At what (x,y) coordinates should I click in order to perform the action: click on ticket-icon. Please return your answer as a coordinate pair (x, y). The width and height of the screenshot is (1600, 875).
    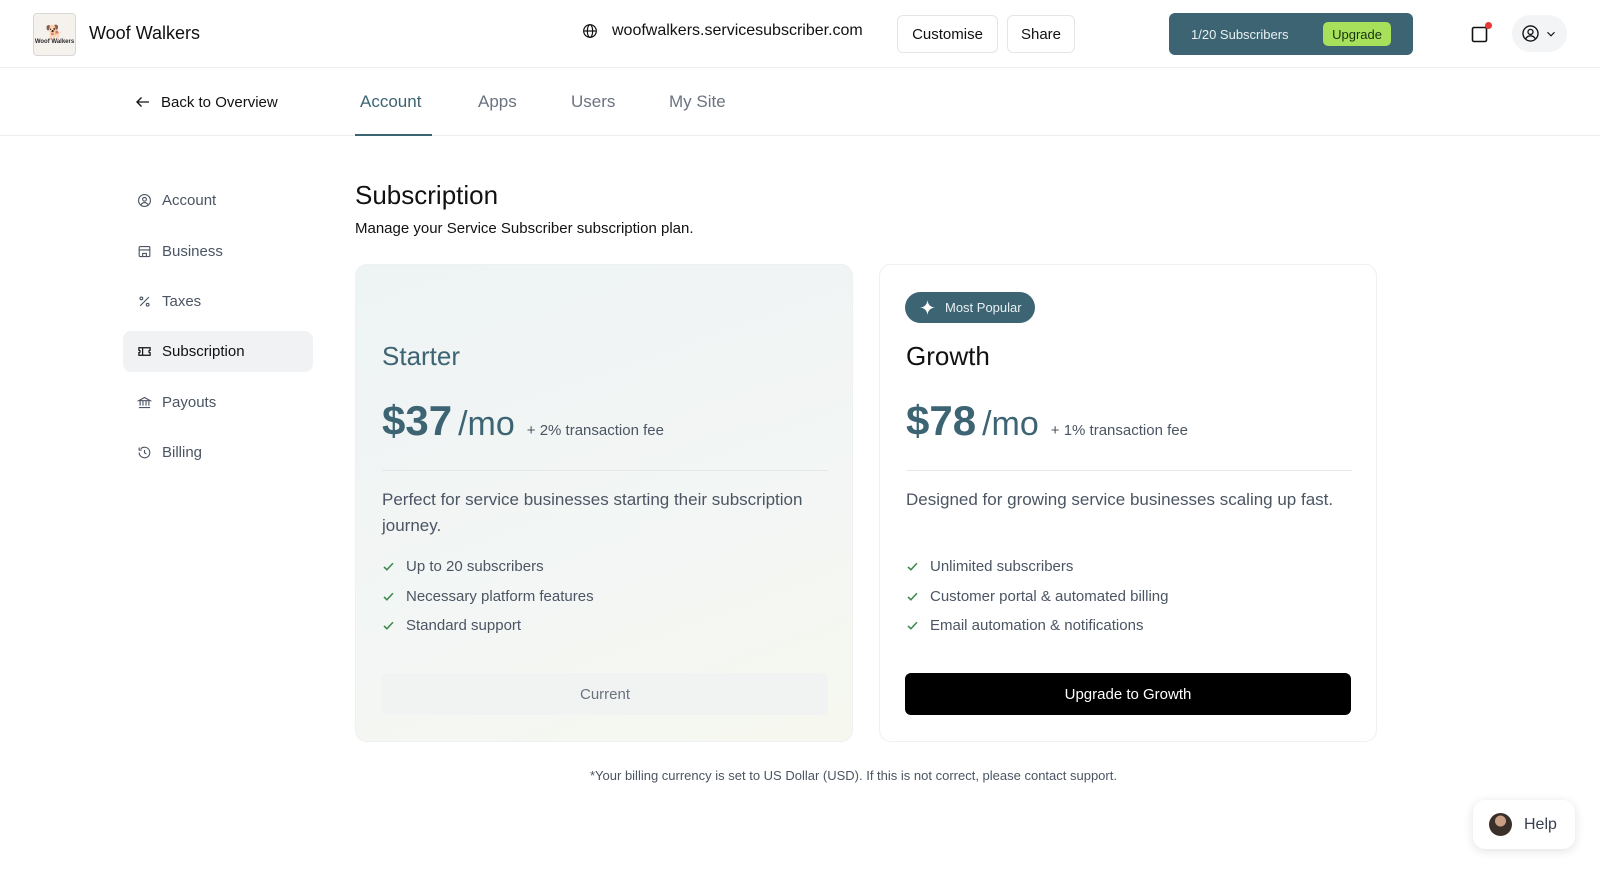
    Looking at the image, I should click on (144, 351).